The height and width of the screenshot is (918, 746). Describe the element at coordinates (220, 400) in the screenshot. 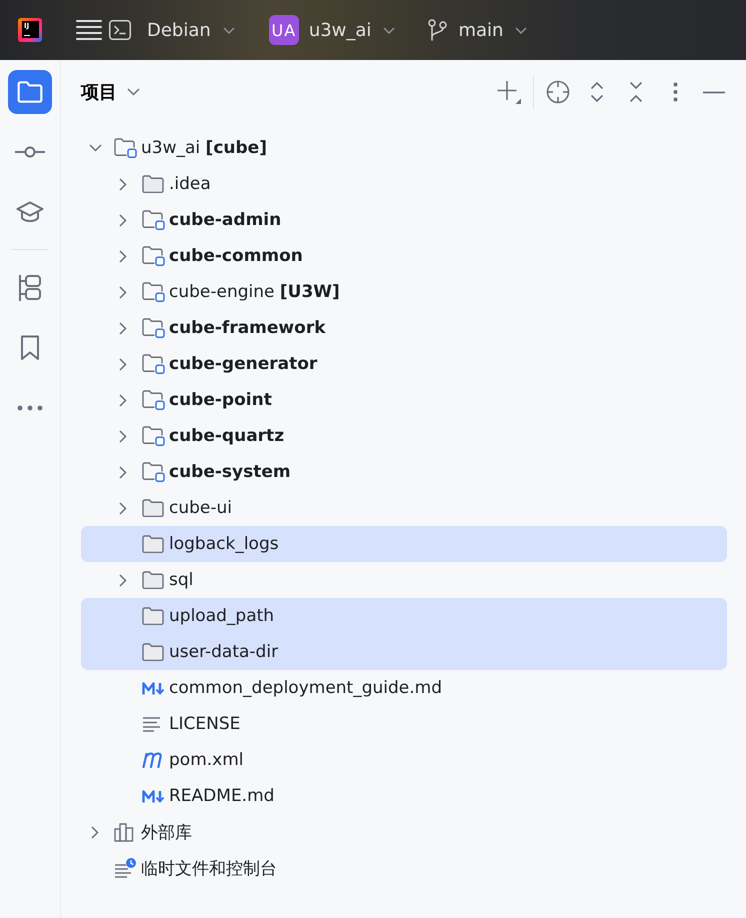

I see `tree-item-label: cube-point` at that location.